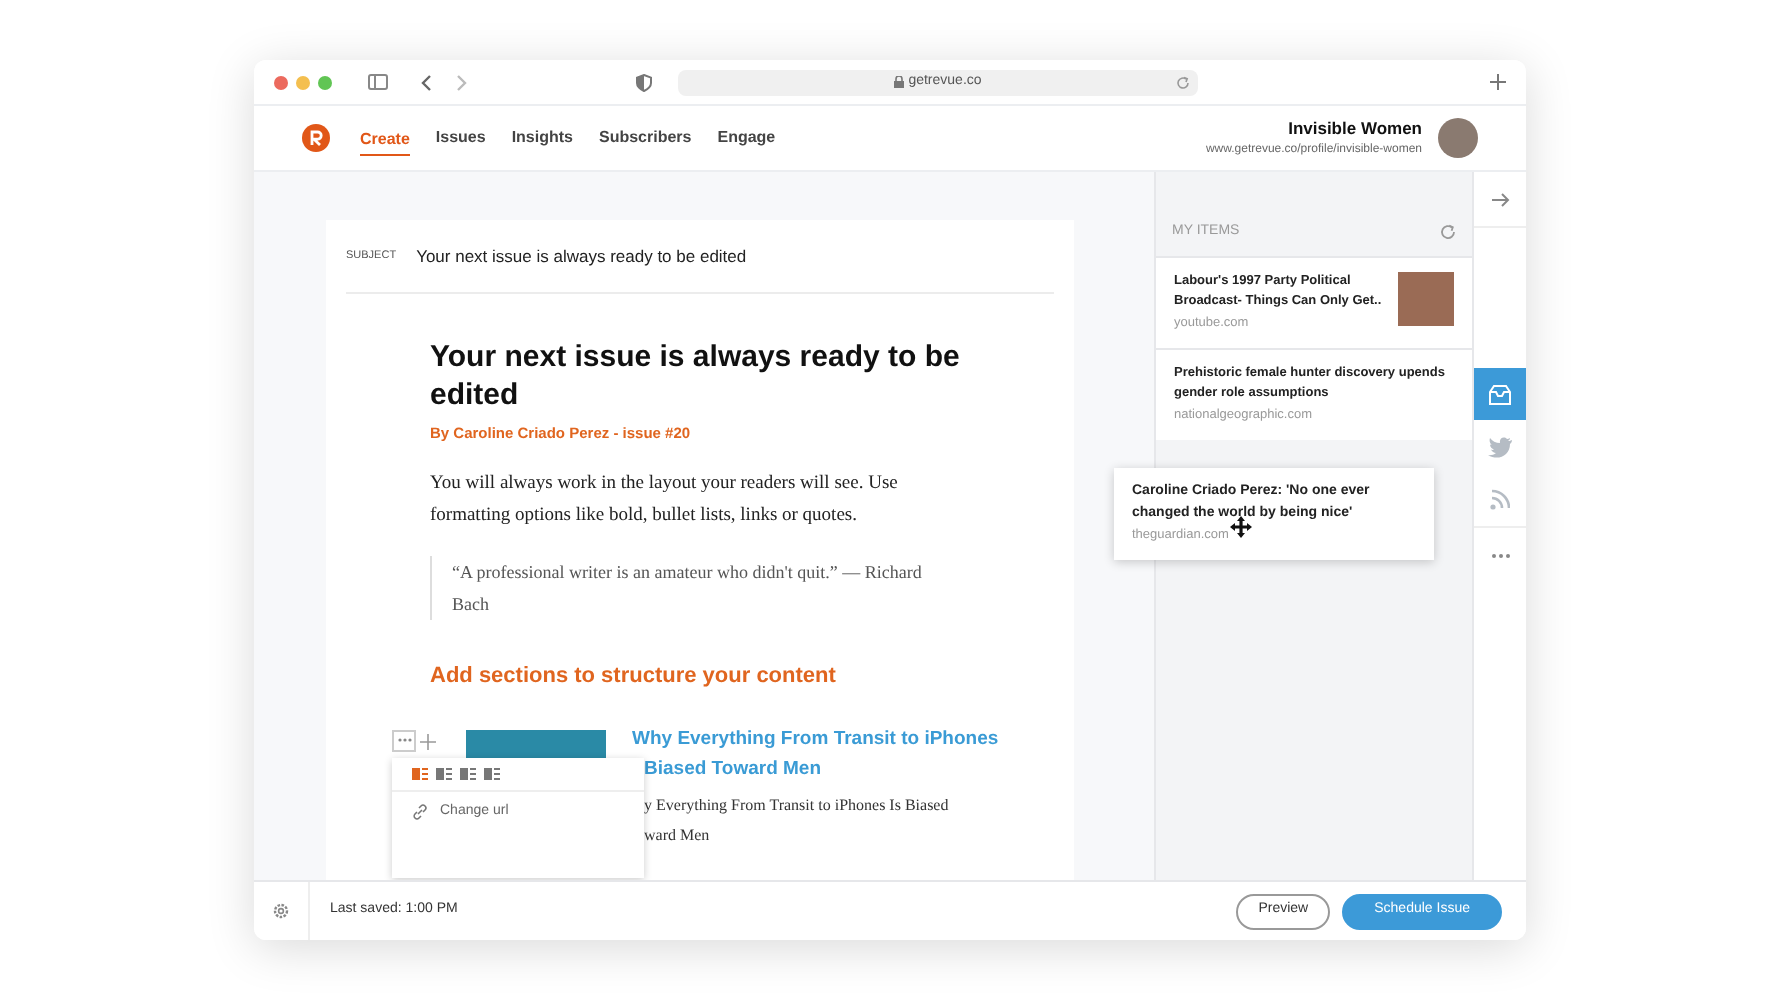  What do you see at coordinates (899, 82) in the screenshot?
I see `lock-icon` at bounding box center [899, 82].